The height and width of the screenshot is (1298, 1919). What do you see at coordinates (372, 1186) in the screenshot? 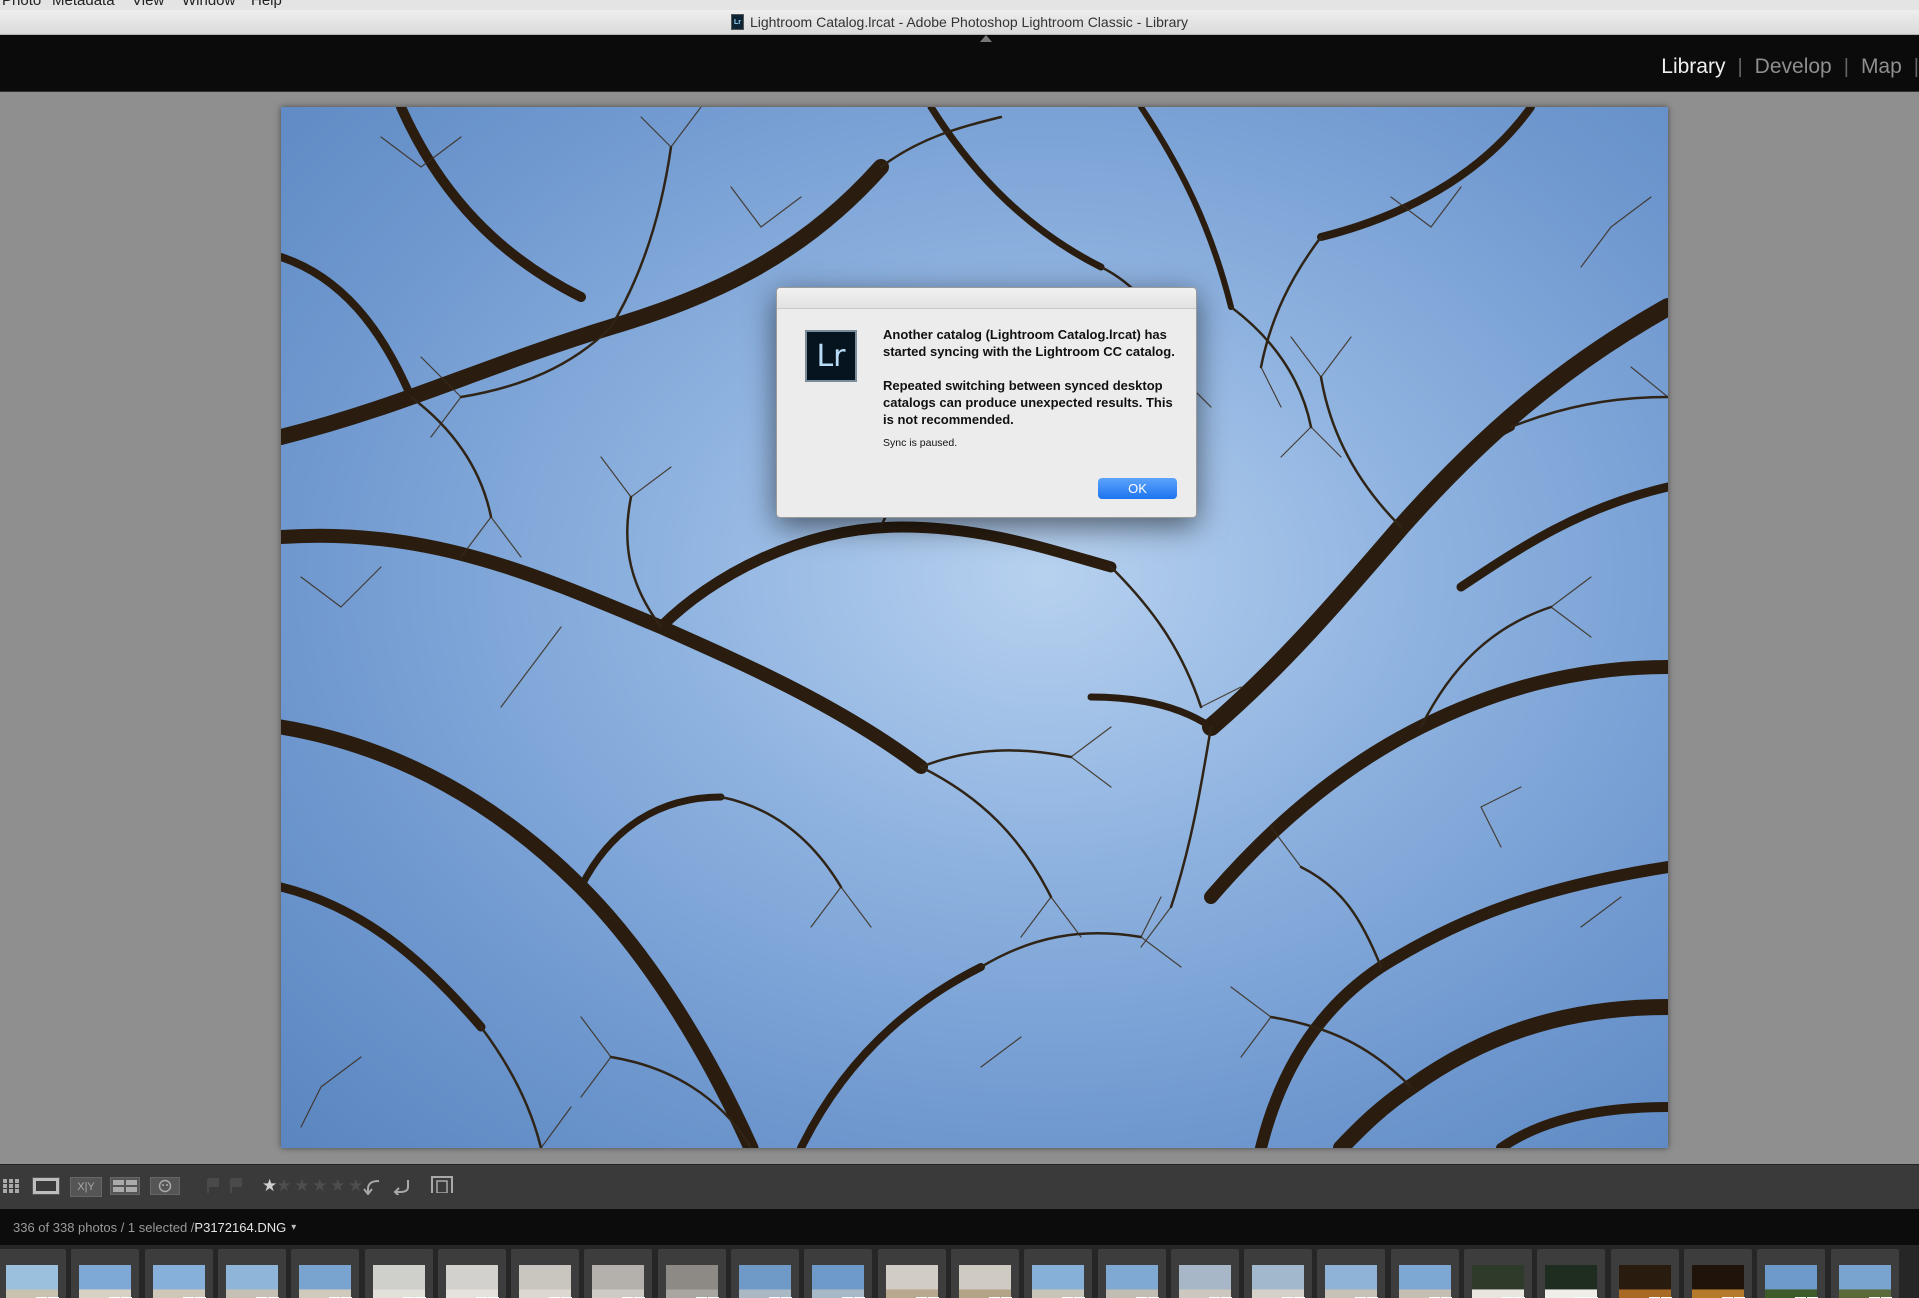
I see `rotate-left-icon` at bounding box center [372, 1186].